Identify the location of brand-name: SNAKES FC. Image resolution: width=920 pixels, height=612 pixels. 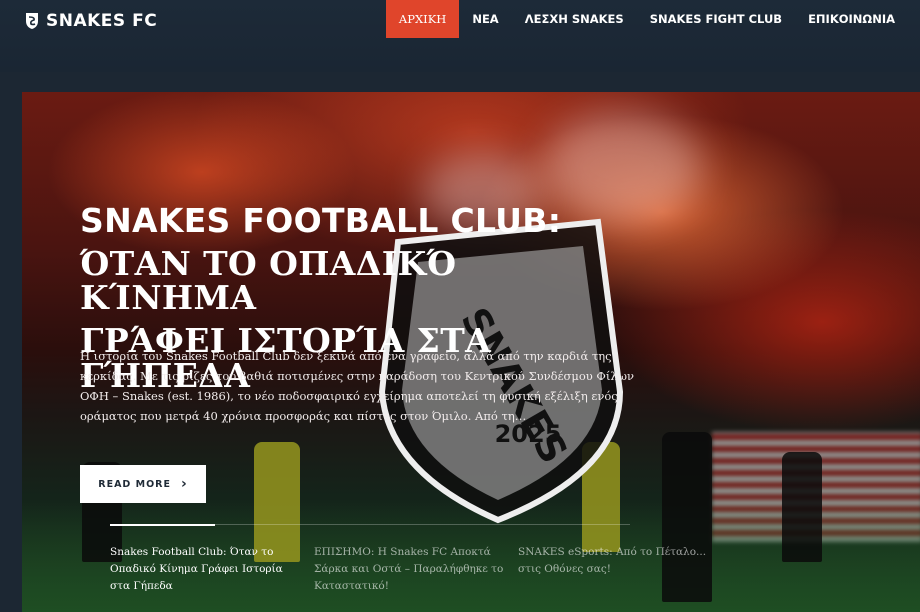
(102, 21).